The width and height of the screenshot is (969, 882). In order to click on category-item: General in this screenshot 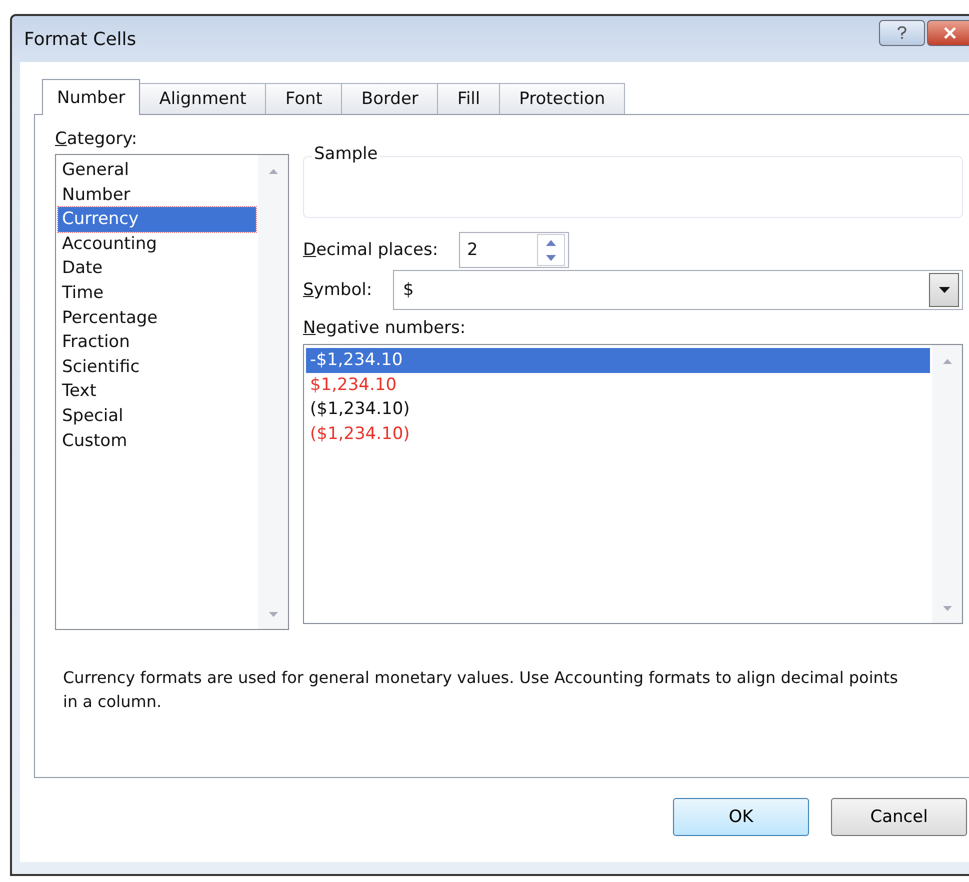, I will do `click(157, 170)`.